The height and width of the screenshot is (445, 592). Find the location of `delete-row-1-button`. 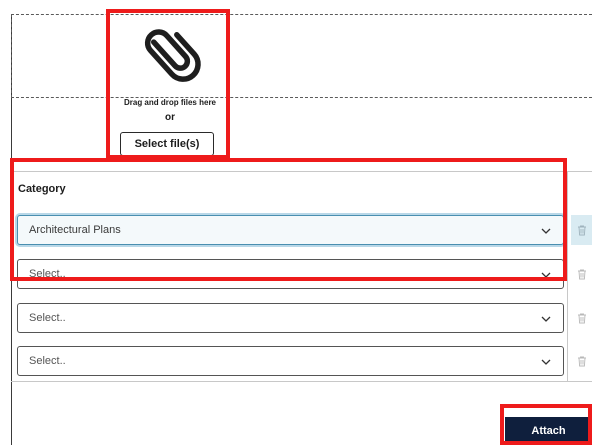

delete-row-1-button is located at coordinates (581, 230).